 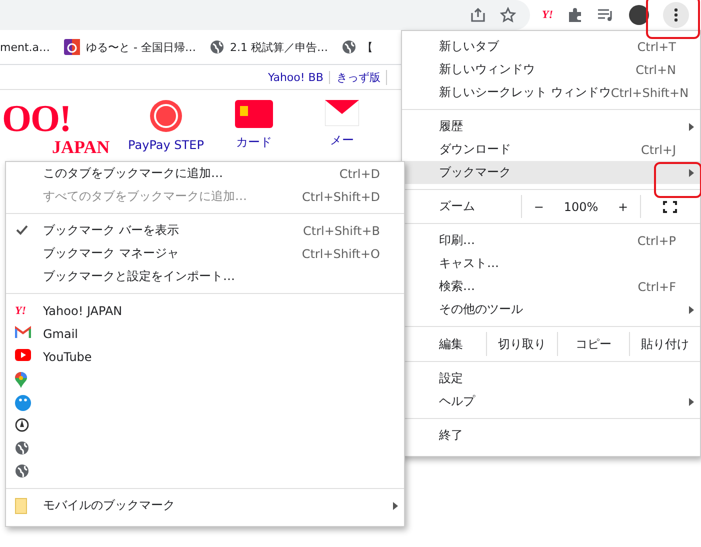 I want to click on media-queue-icon, so click(x=606, y=15).